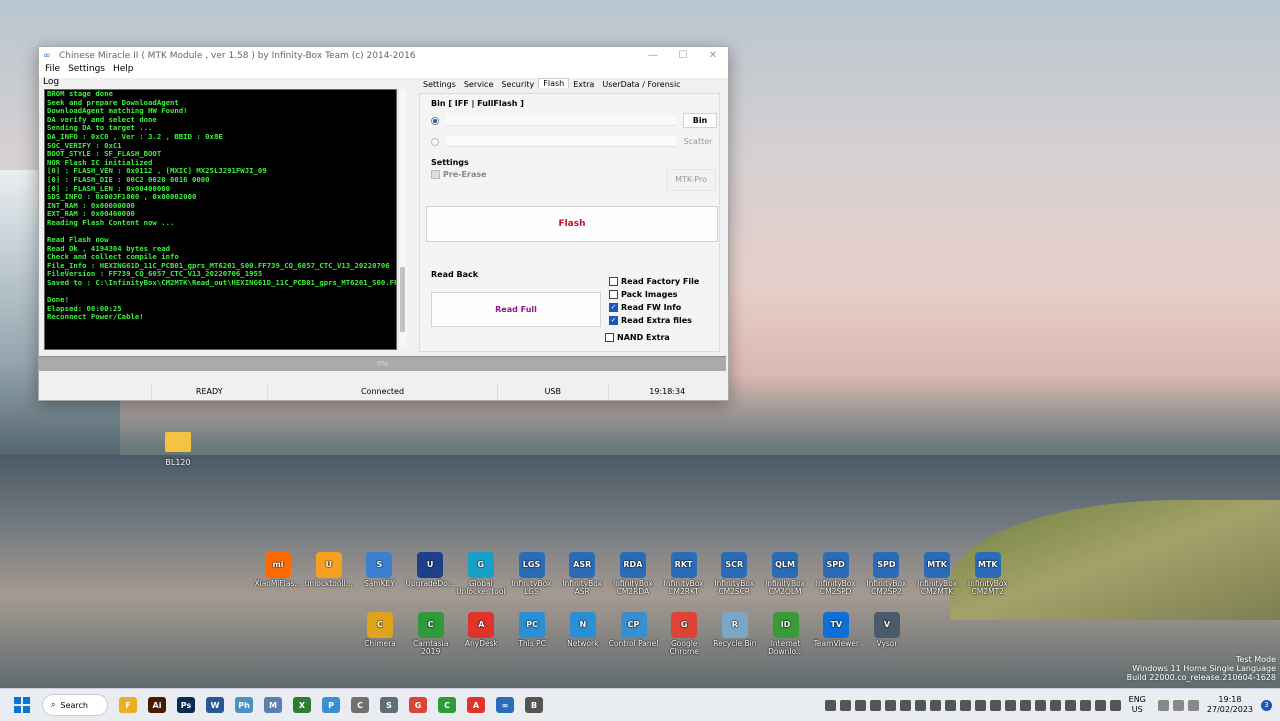  Describe the element at coordinates (186, 705) in the screenshot. I see `taskbar-app-icon: Ps` at that location.